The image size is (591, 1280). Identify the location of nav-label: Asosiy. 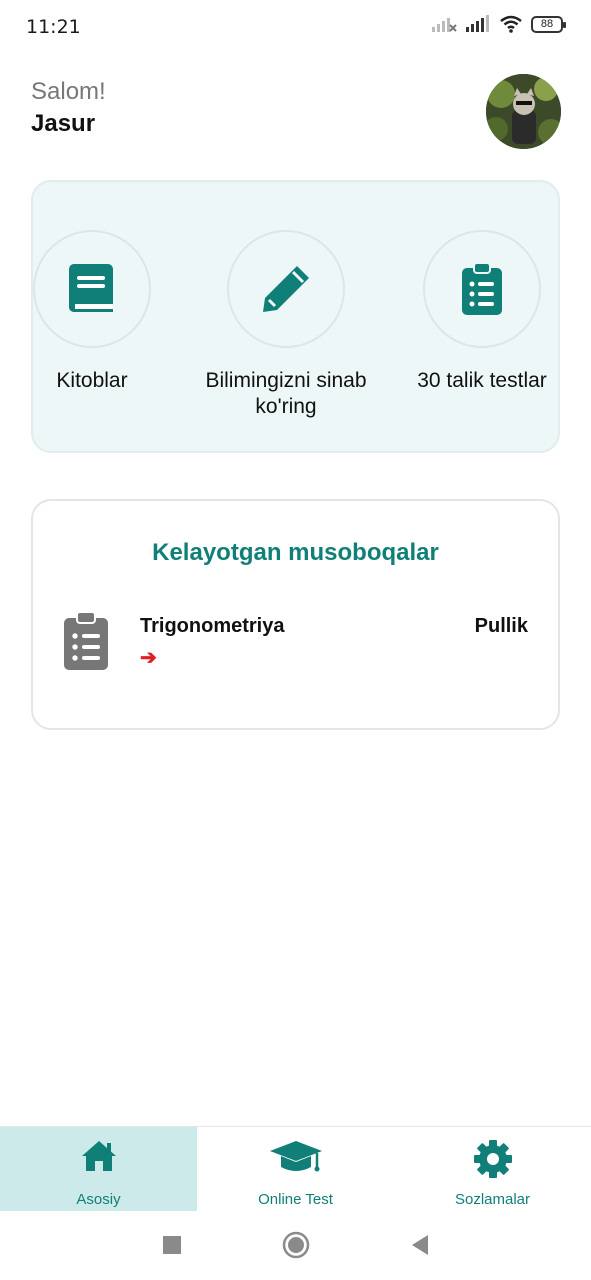
(98, 1199).